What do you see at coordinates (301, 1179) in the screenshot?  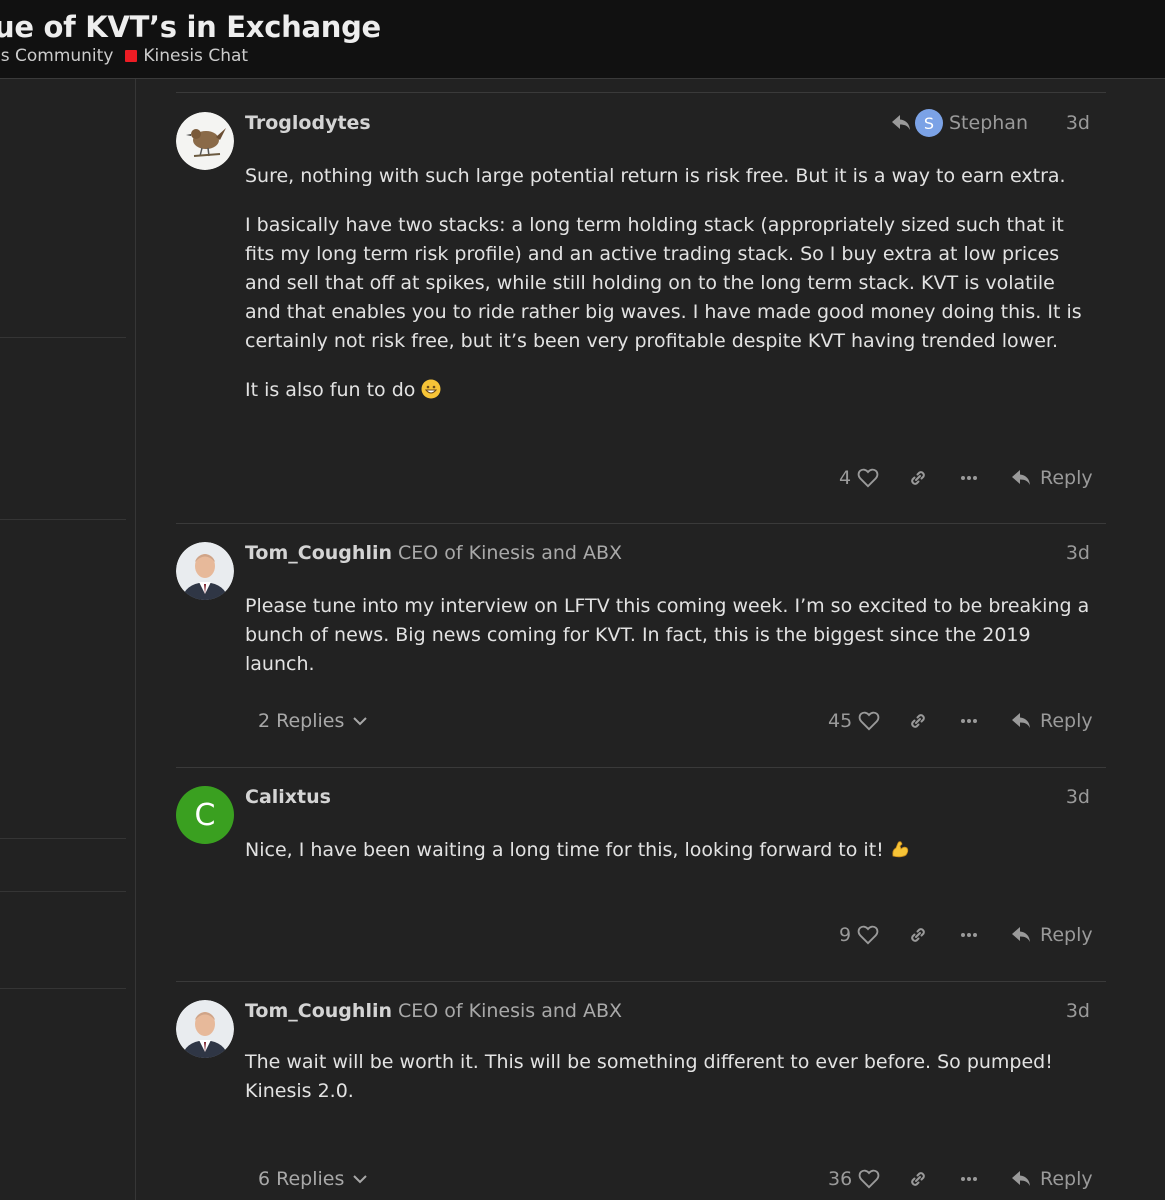 I see `replies-count: 6 Replies` at bounding box center [301, 1179].